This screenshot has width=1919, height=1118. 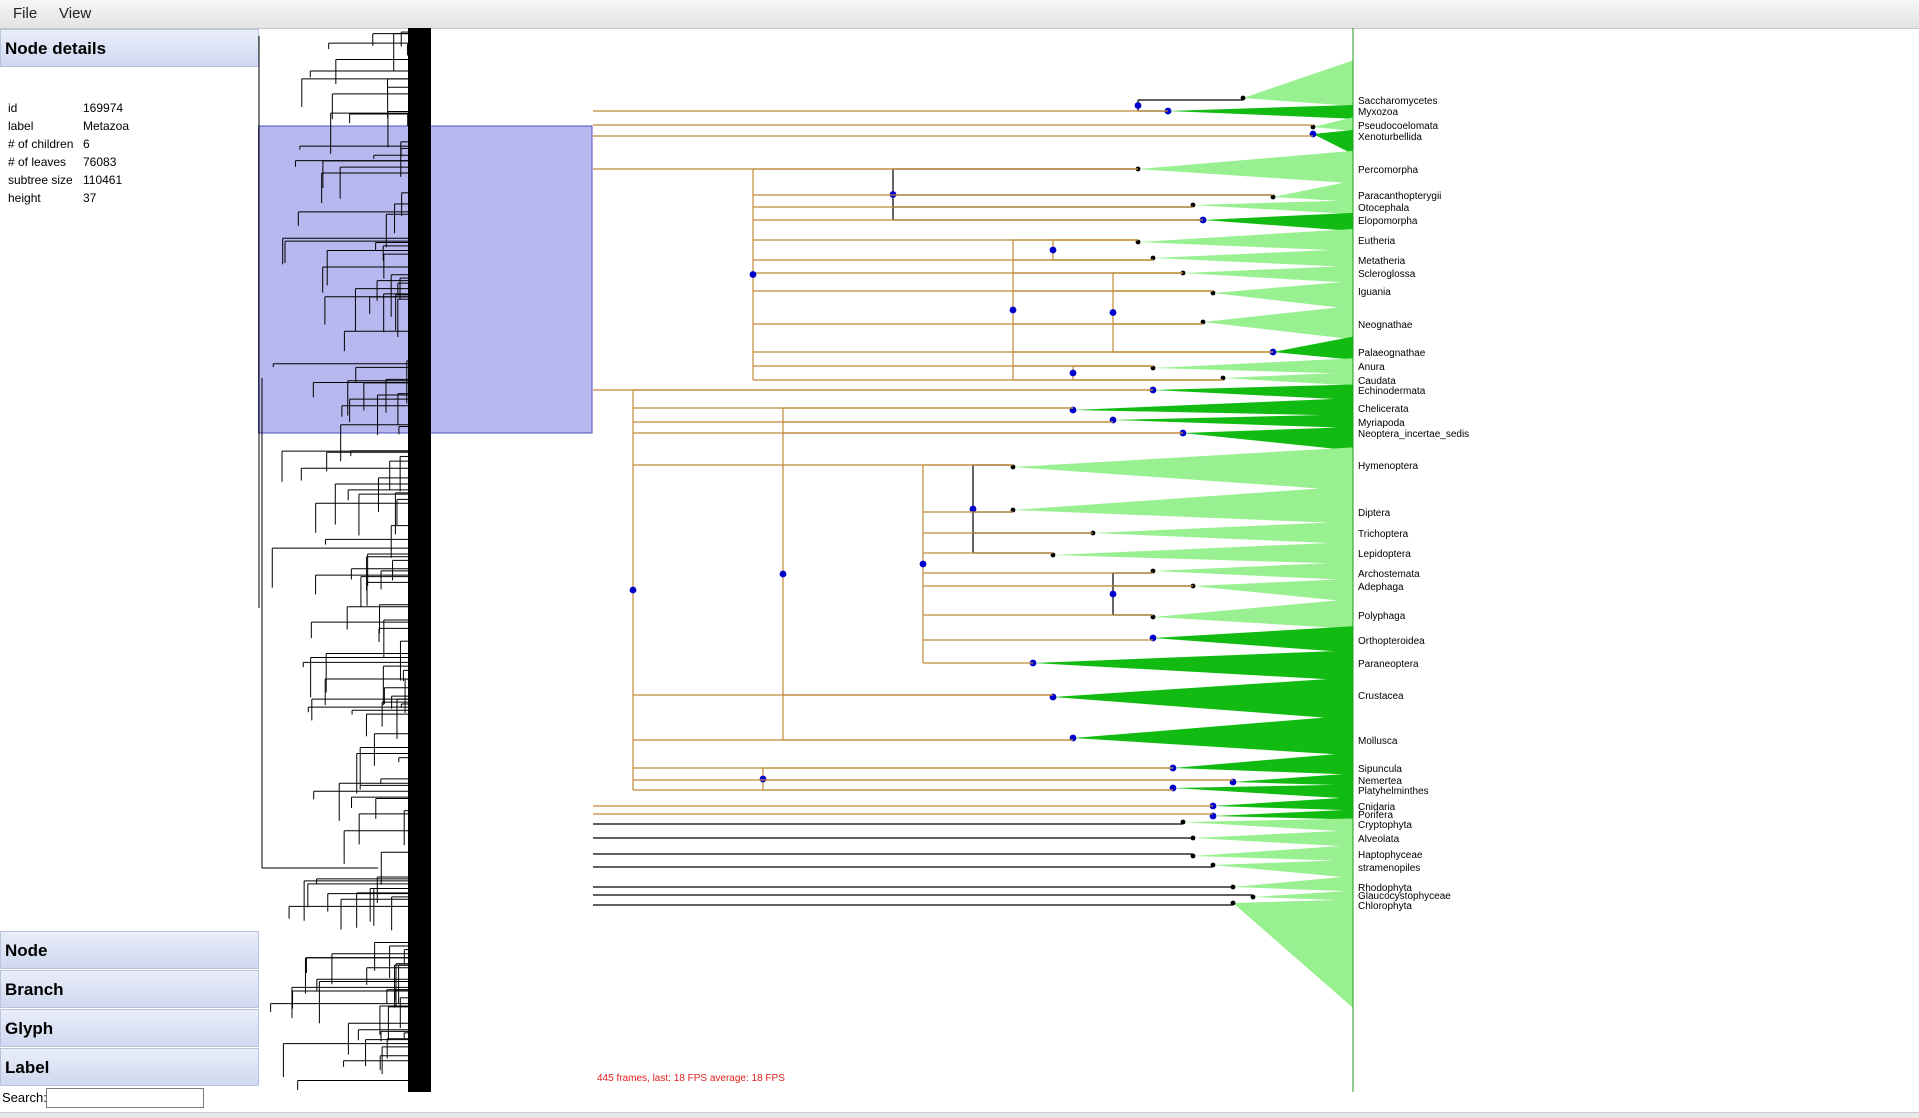 What do you see at coordinates (1392, 391) in the screenshot?
I see `clade-label: Echinodermata` at bounding box center [1392, 391].